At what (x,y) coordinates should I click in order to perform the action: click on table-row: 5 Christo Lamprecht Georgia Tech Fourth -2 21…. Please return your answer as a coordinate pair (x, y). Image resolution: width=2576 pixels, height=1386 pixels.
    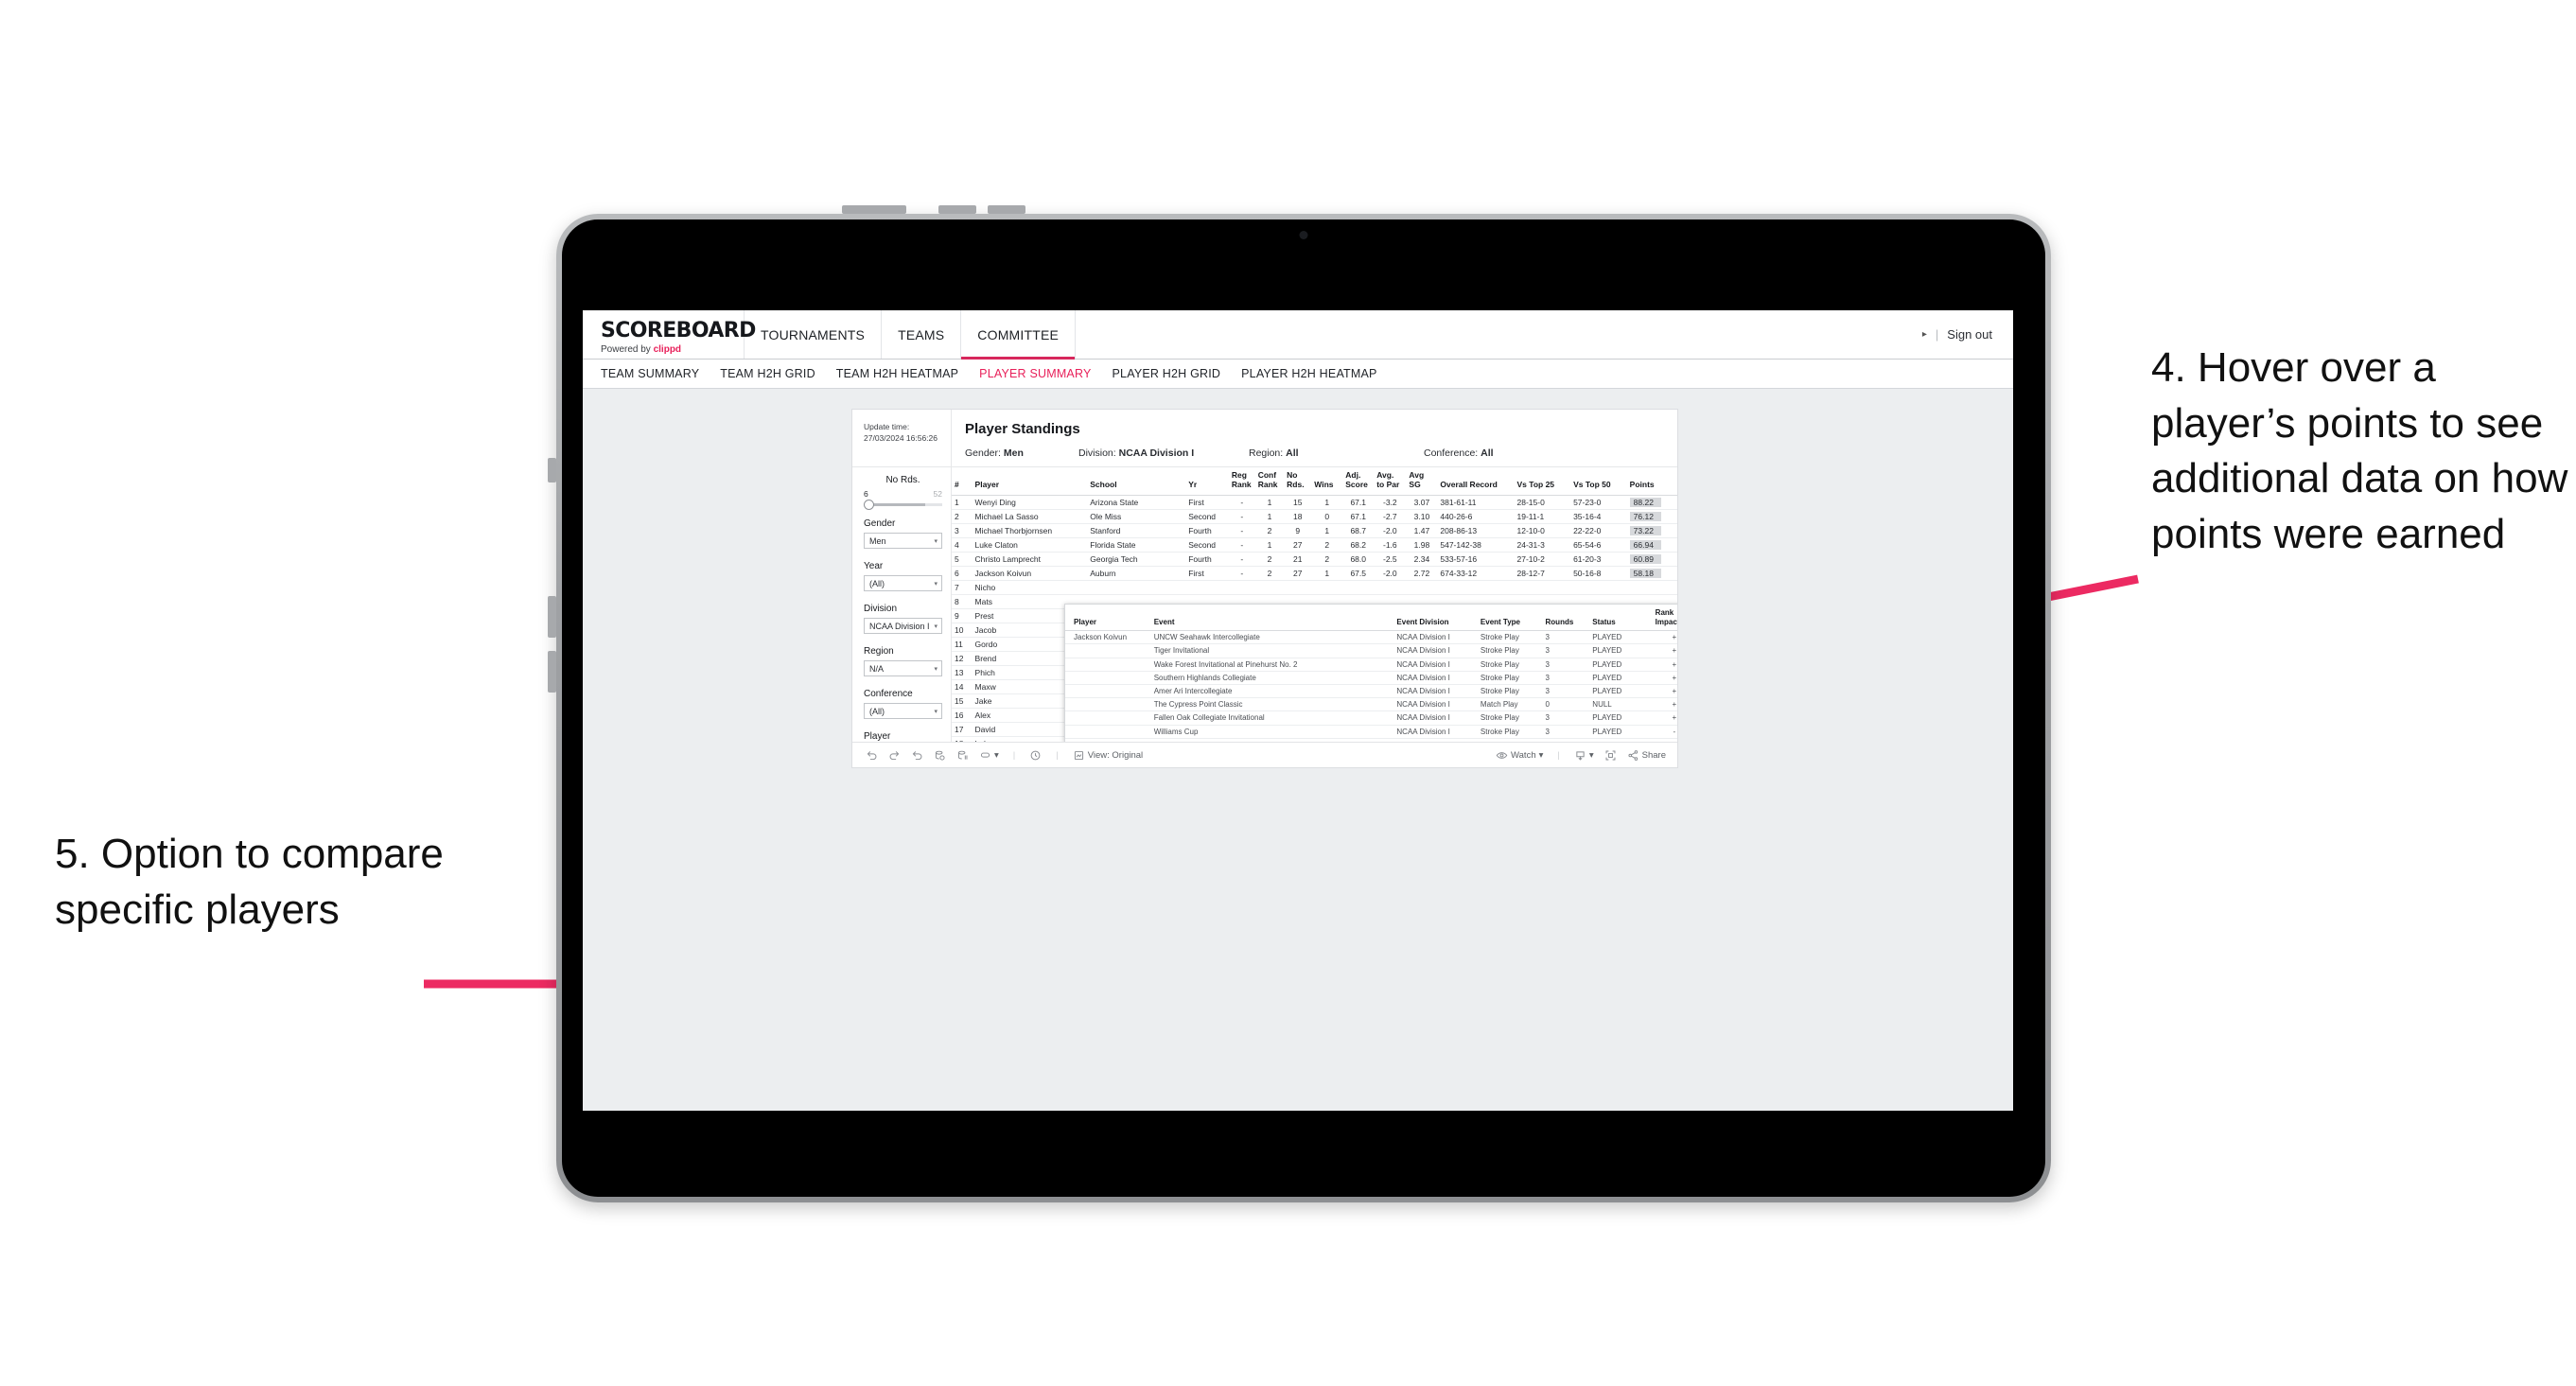
    Looking at the image, I should click on (1315, 559).